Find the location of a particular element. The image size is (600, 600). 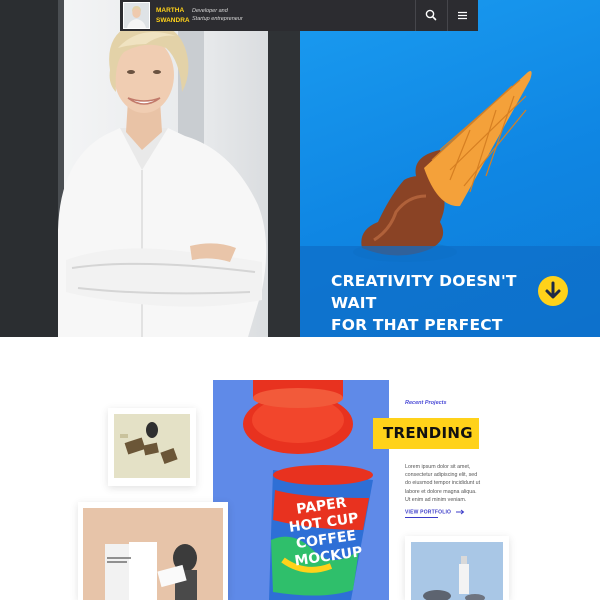

description-line: labore et dolore magna aliqua. is located at coordinates (441, 491).